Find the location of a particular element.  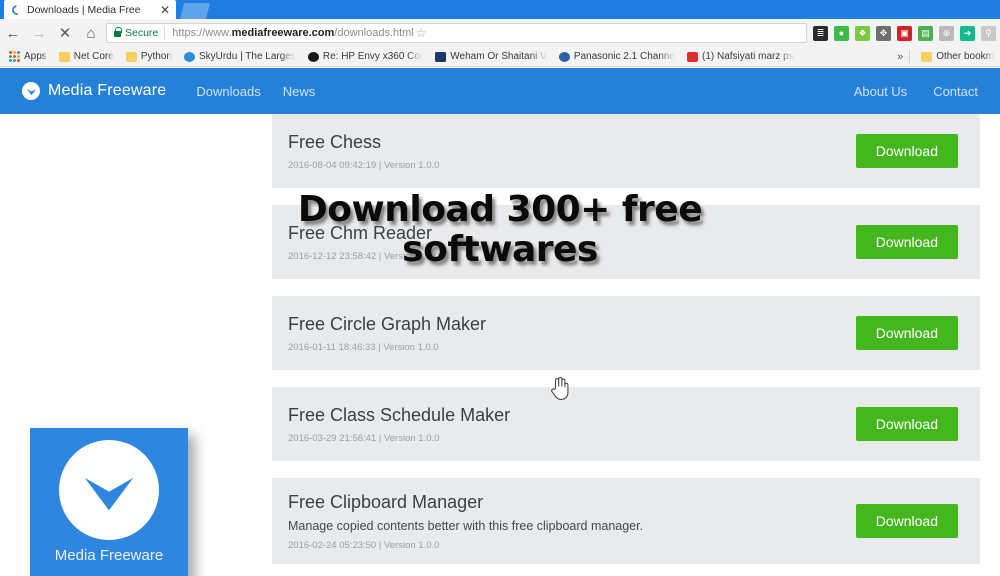

page-right-gutter is located at coordinates (990, 345).